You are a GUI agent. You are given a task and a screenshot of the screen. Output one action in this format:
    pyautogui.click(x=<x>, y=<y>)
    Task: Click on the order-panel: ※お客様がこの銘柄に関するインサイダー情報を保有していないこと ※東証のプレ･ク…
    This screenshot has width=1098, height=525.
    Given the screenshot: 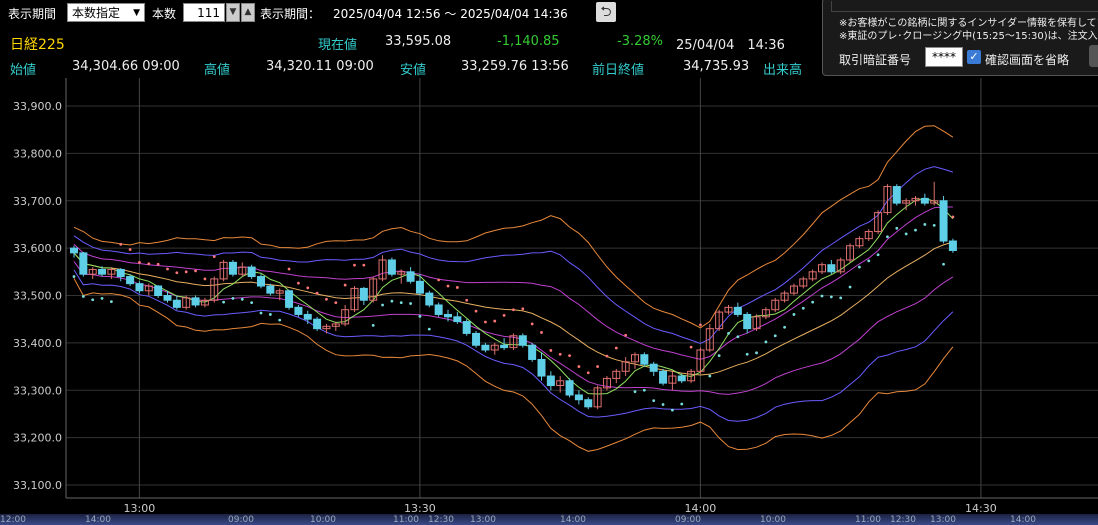 What is the action you would take?
    pyautogui.click(x=960, y=38)
    